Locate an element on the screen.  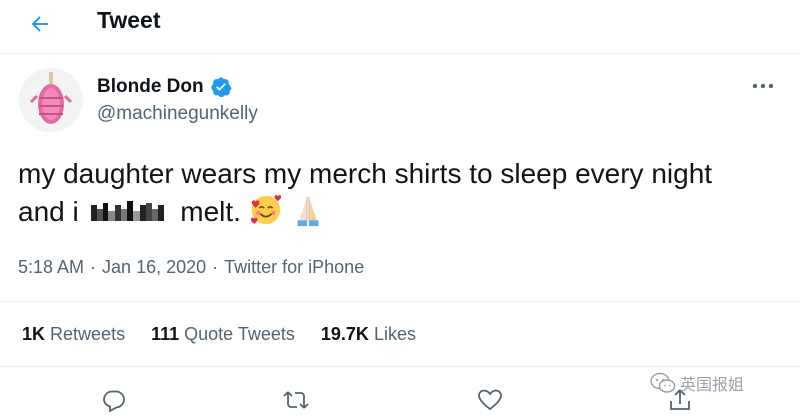
more-options-button is located at coordinates (763, 86).